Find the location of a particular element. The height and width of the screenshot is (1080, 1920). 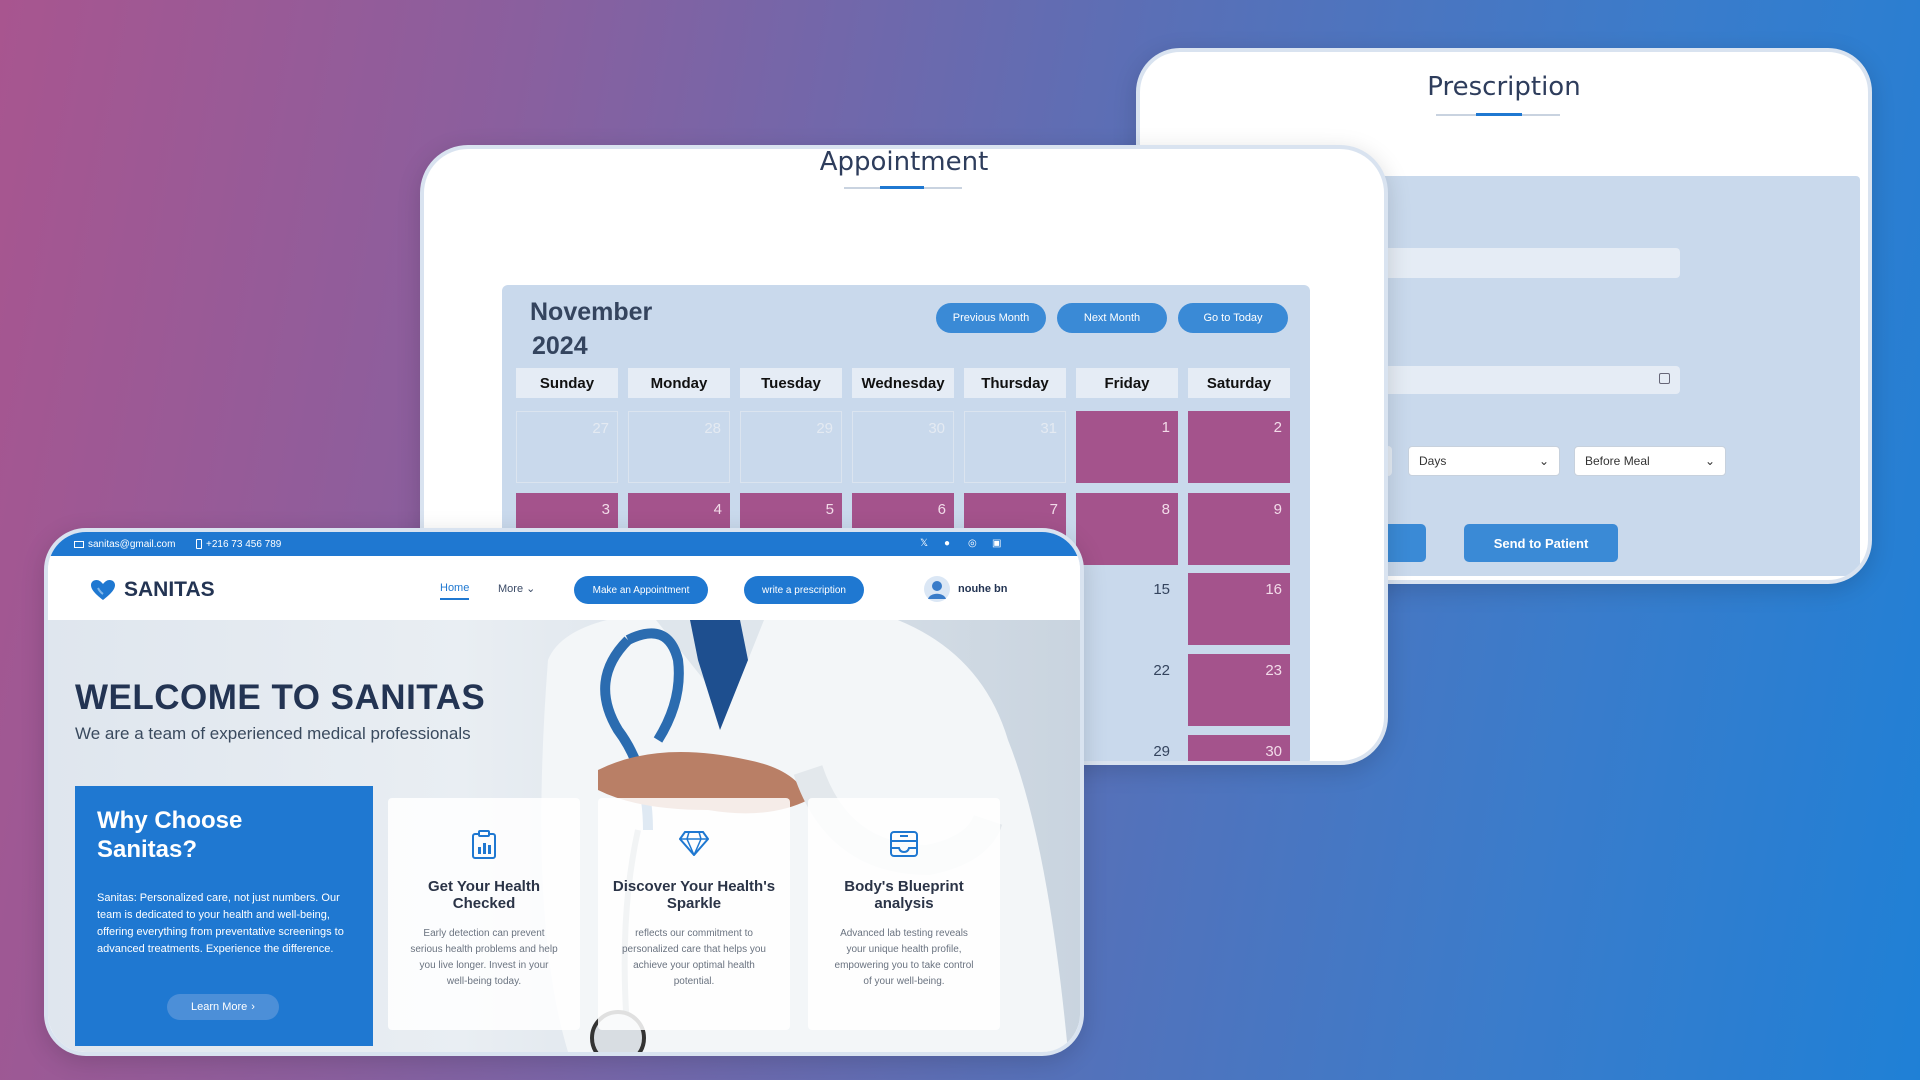

send-to-patient-button: Send to Patient is located at coordinates (1541, 543).